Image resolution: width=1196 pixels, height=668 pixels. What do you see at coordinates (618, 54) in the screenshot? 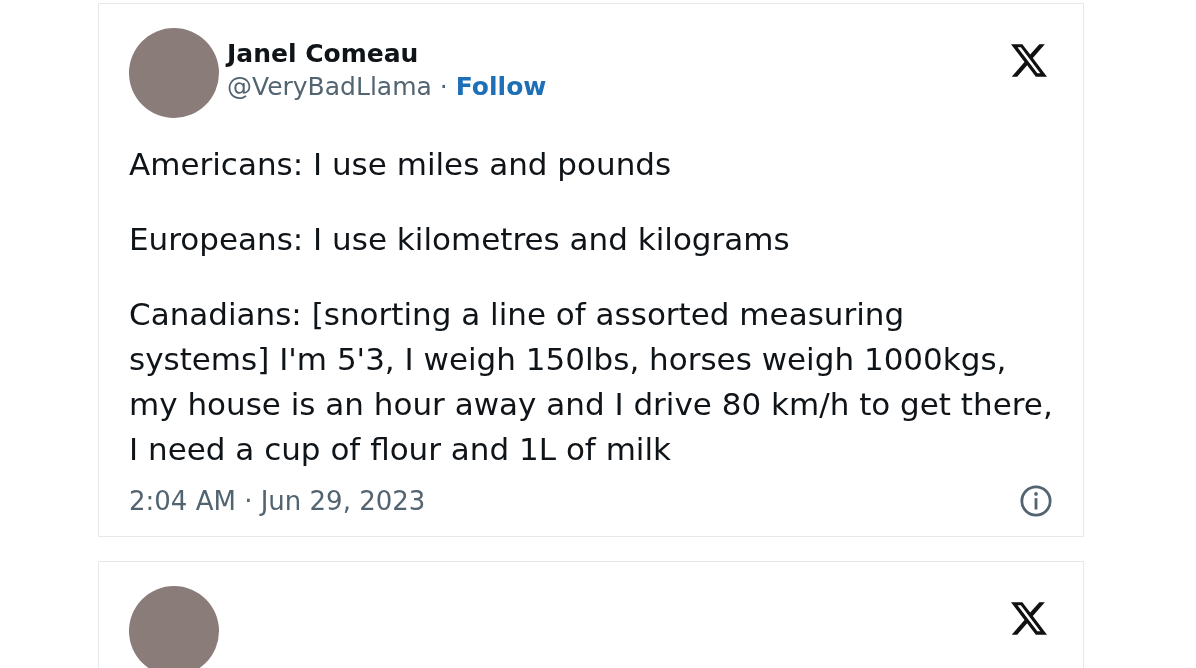
I see `author-name: Janel Comeau` at bounding box center [618, 54].